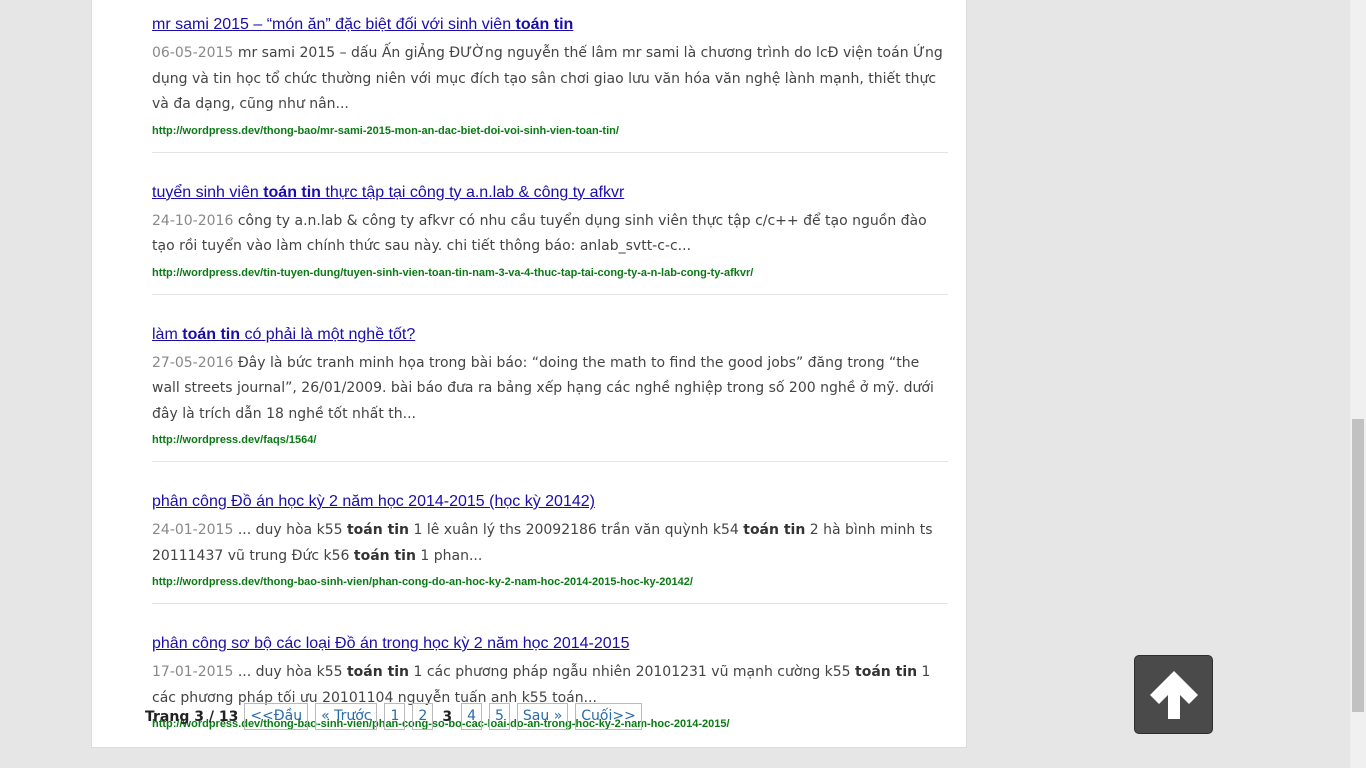 This screenshot has height=768, width=1366. What do you see at coordinates (193, 220) in the screenshot?
I see `result-date: 24-10-2016` at bounding box center [193, 220].